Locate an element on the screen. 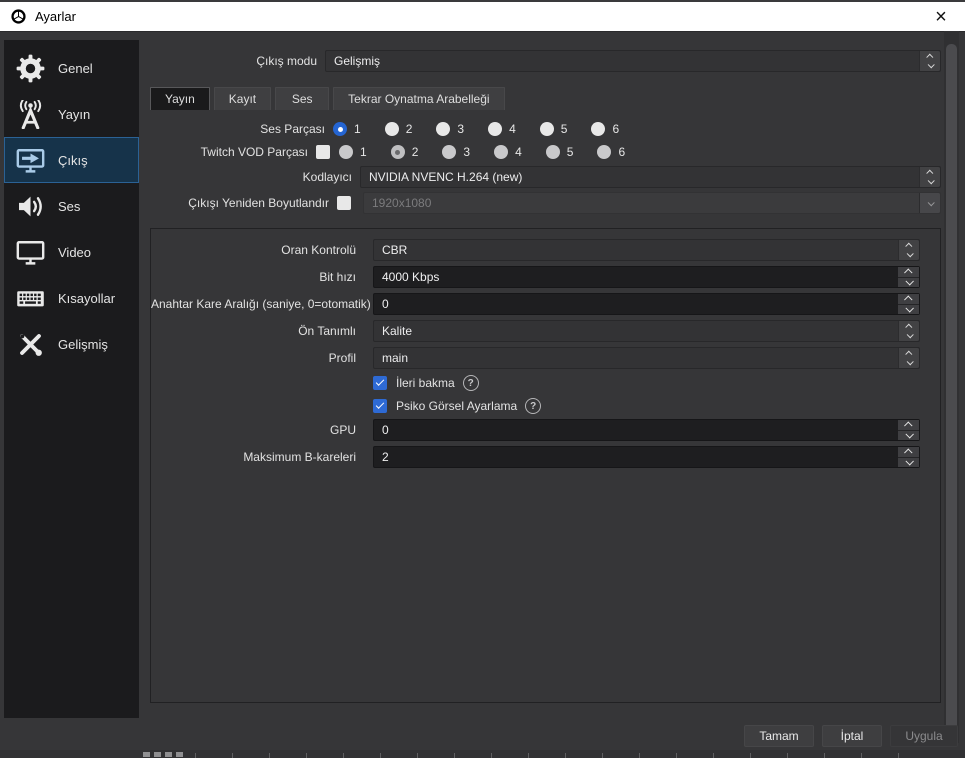  ok-button: Tamam is located at coordinates (779, 736).